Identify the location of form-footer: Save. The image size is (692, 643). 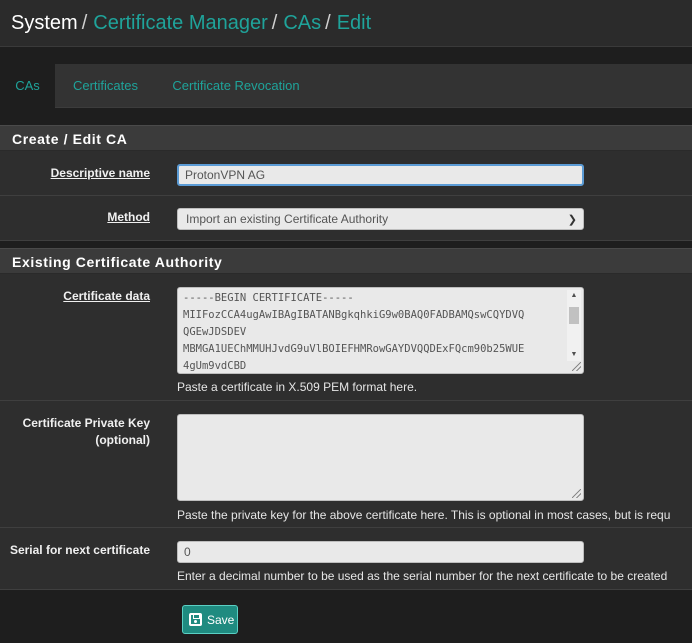
(346, 616).